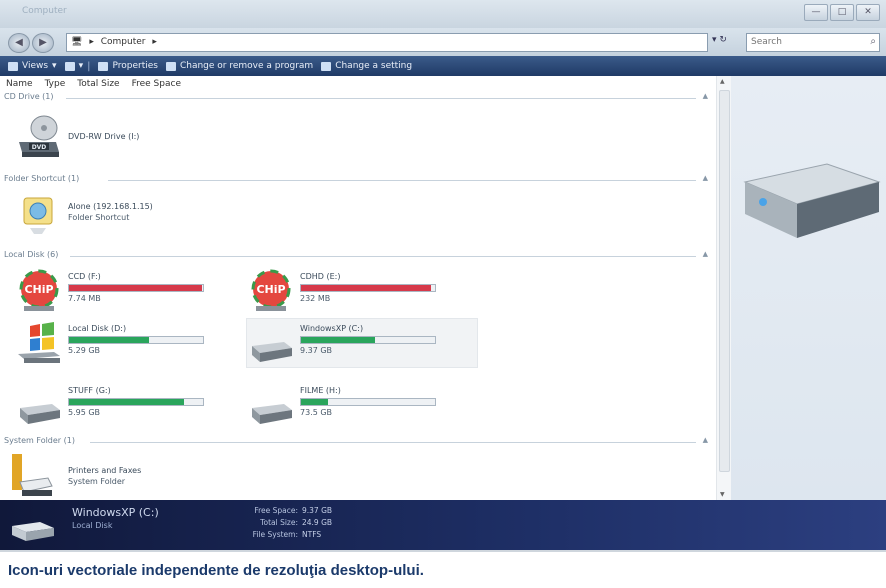 This screenshot has height=588, width=886. Describe the element at coordinates (89, 390) in the screenshot. I see `drive-name: STUFF (G:)` at that location.